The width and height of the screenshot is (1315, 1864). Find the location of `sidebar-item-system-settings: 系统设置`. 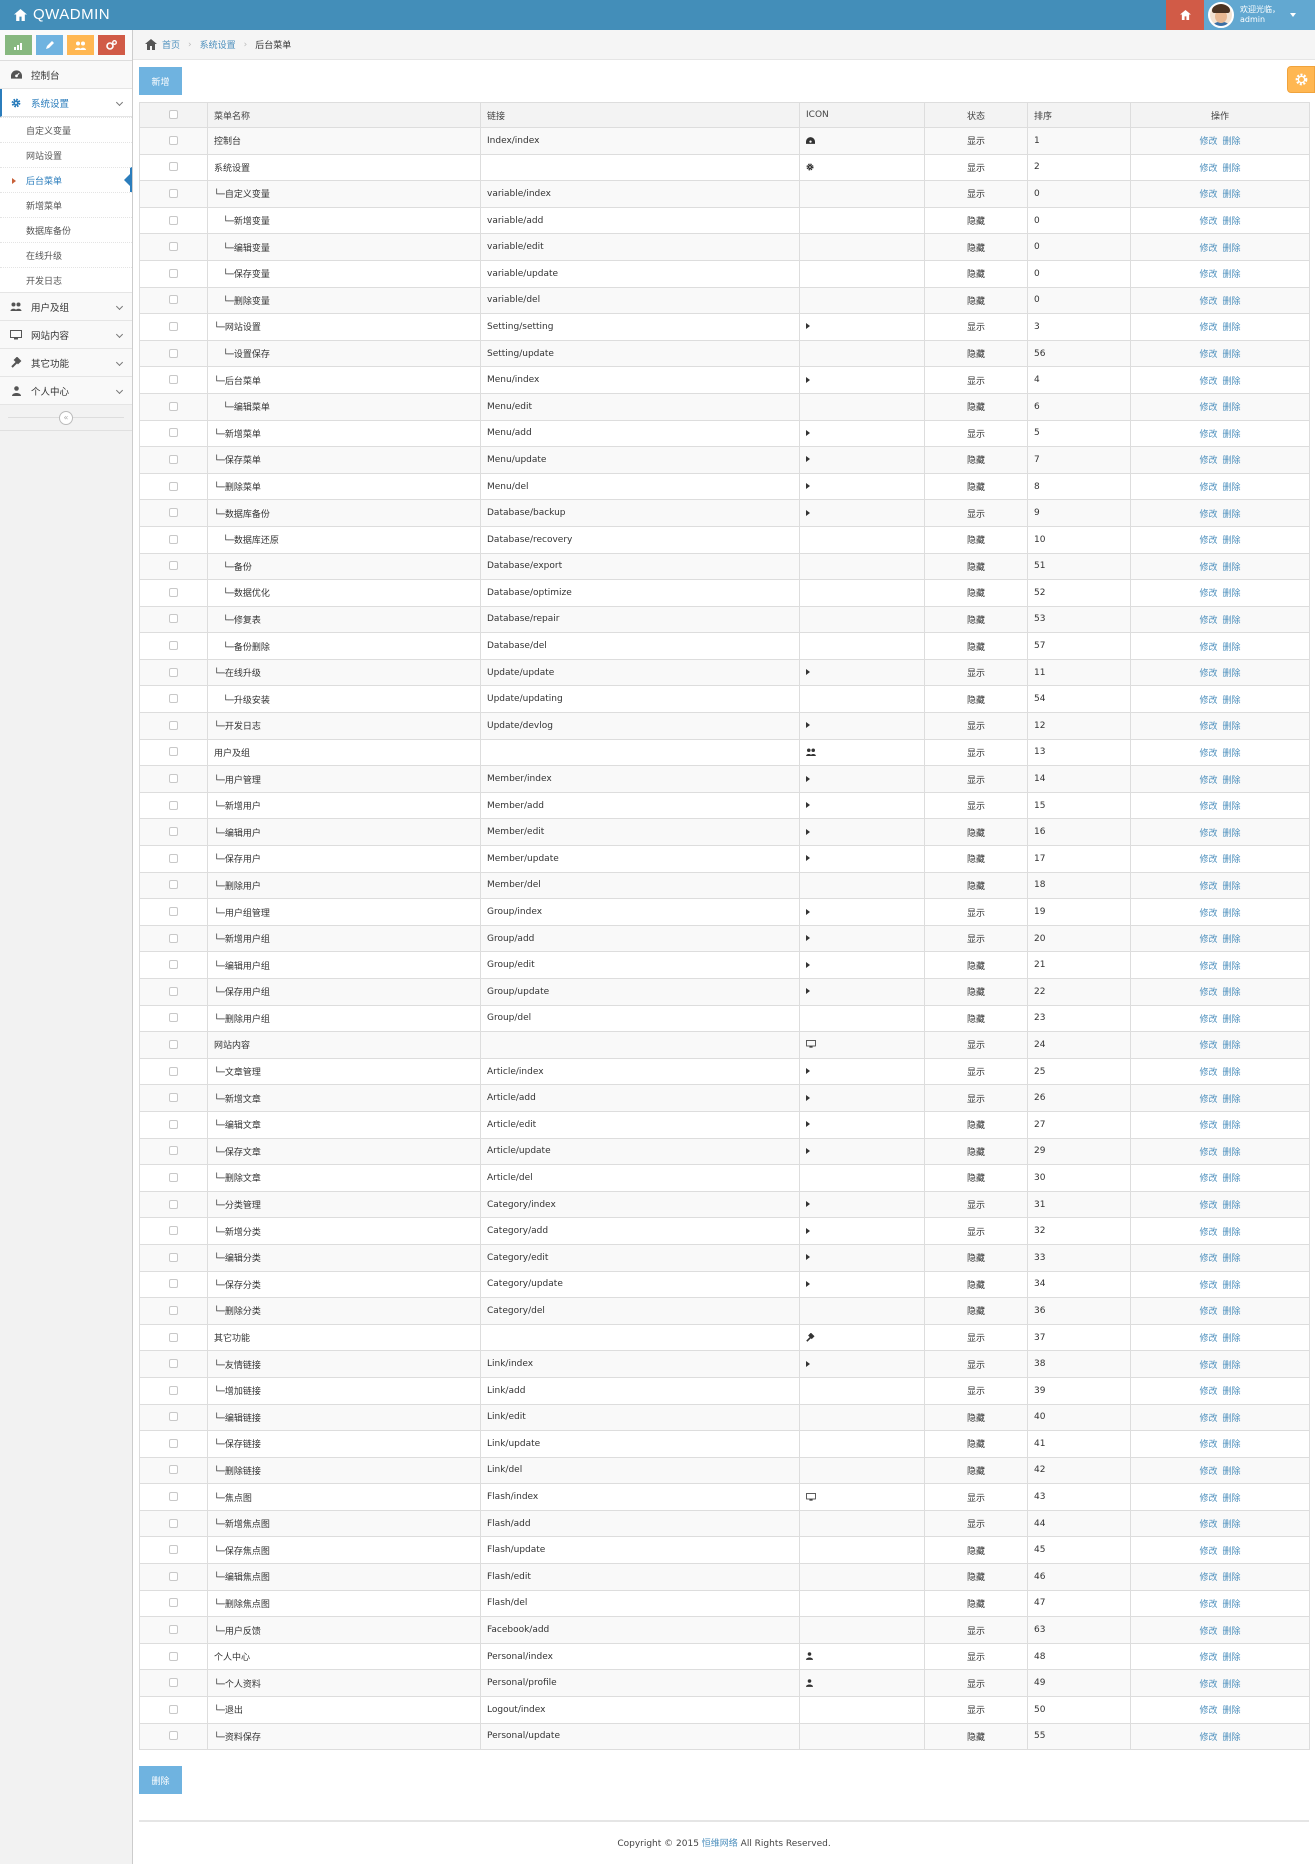

sidebar-item-system-settings: 系统设置 is located at coordinates (66, 103).